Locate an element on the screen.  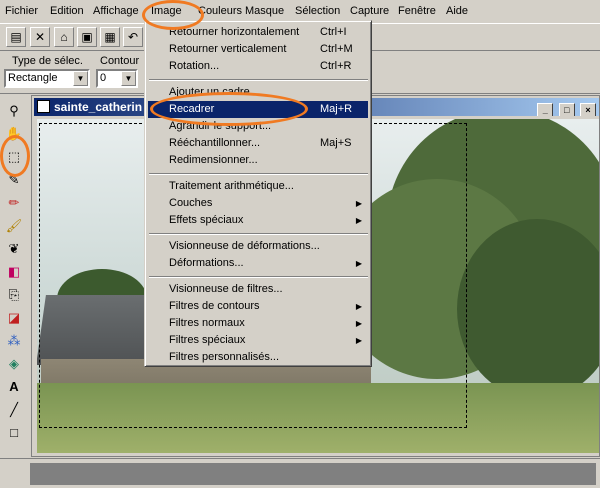
menu-fichier: Fichier is located at coordinates (21, 11).